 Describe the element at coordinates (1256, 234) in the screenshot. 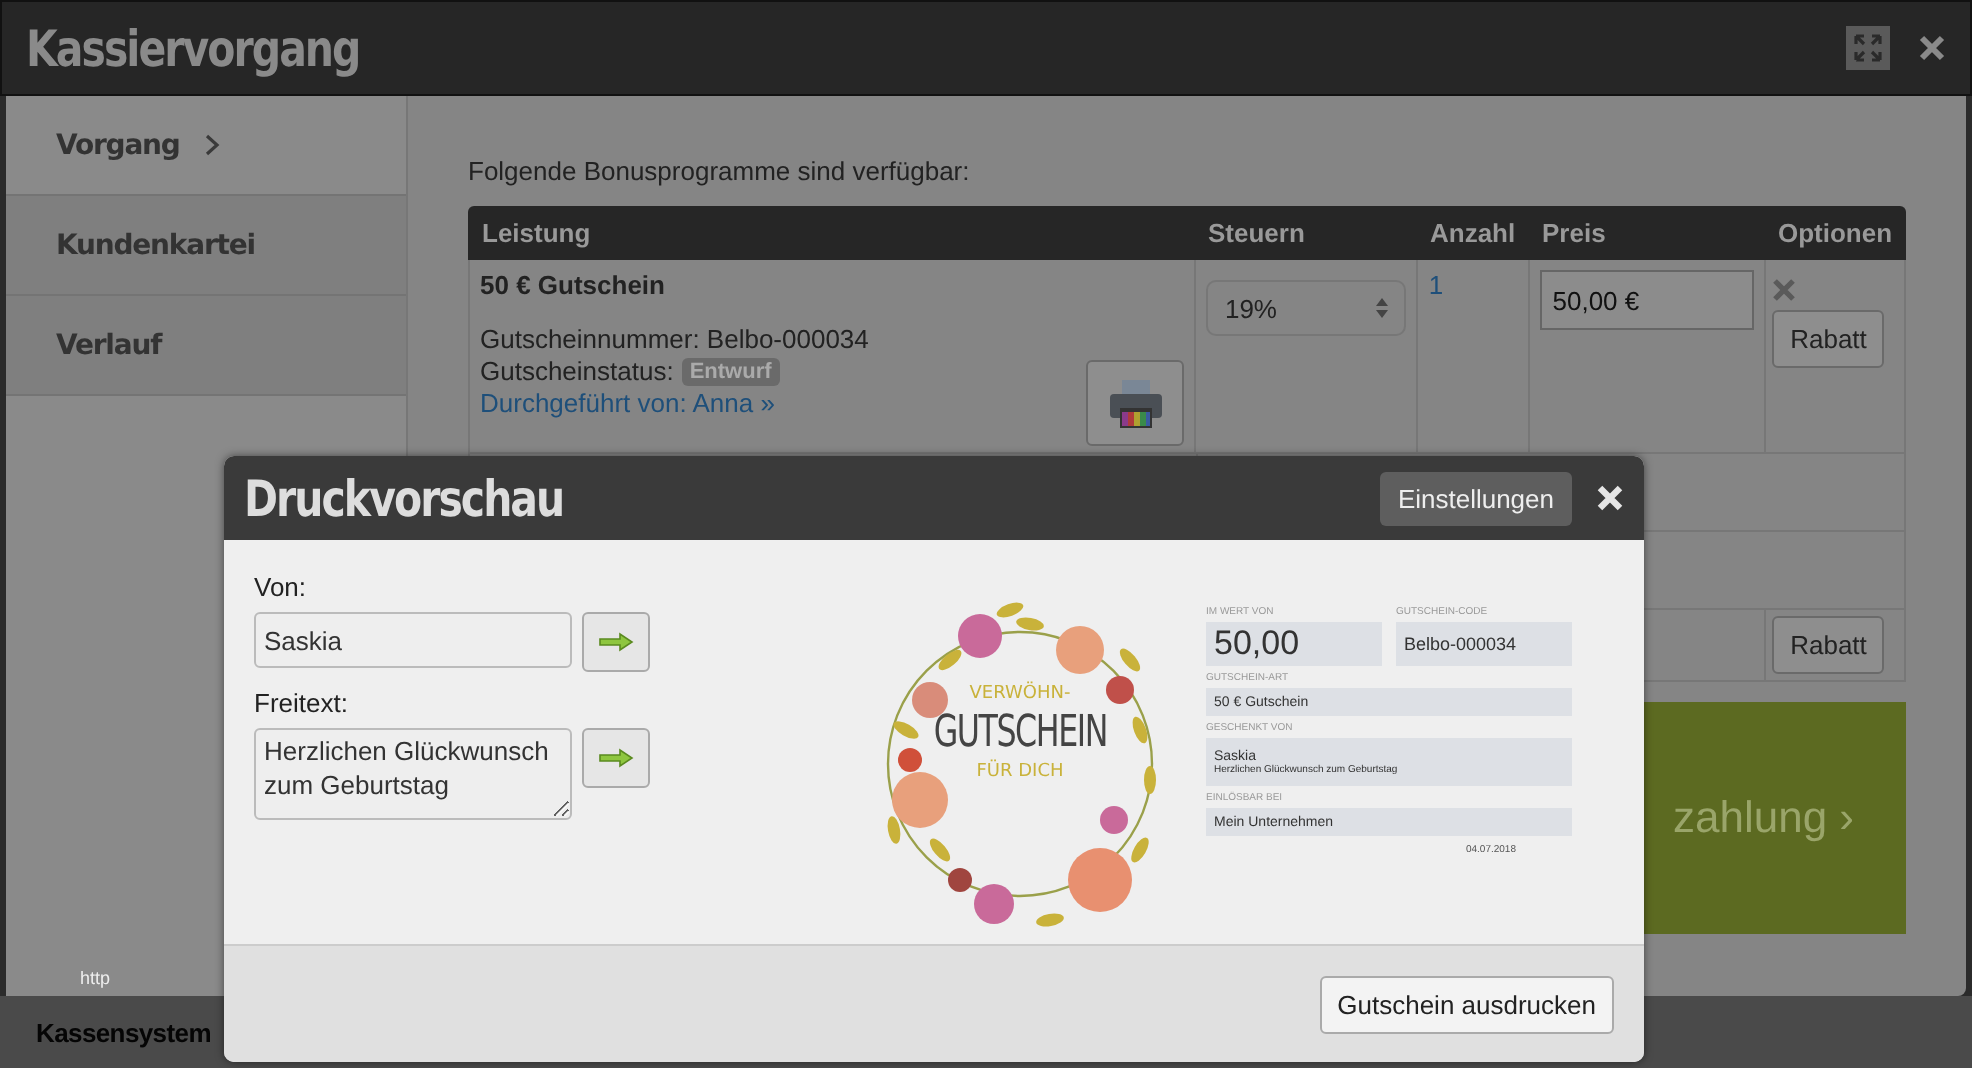

I see `column-header: Steuern` at that location.